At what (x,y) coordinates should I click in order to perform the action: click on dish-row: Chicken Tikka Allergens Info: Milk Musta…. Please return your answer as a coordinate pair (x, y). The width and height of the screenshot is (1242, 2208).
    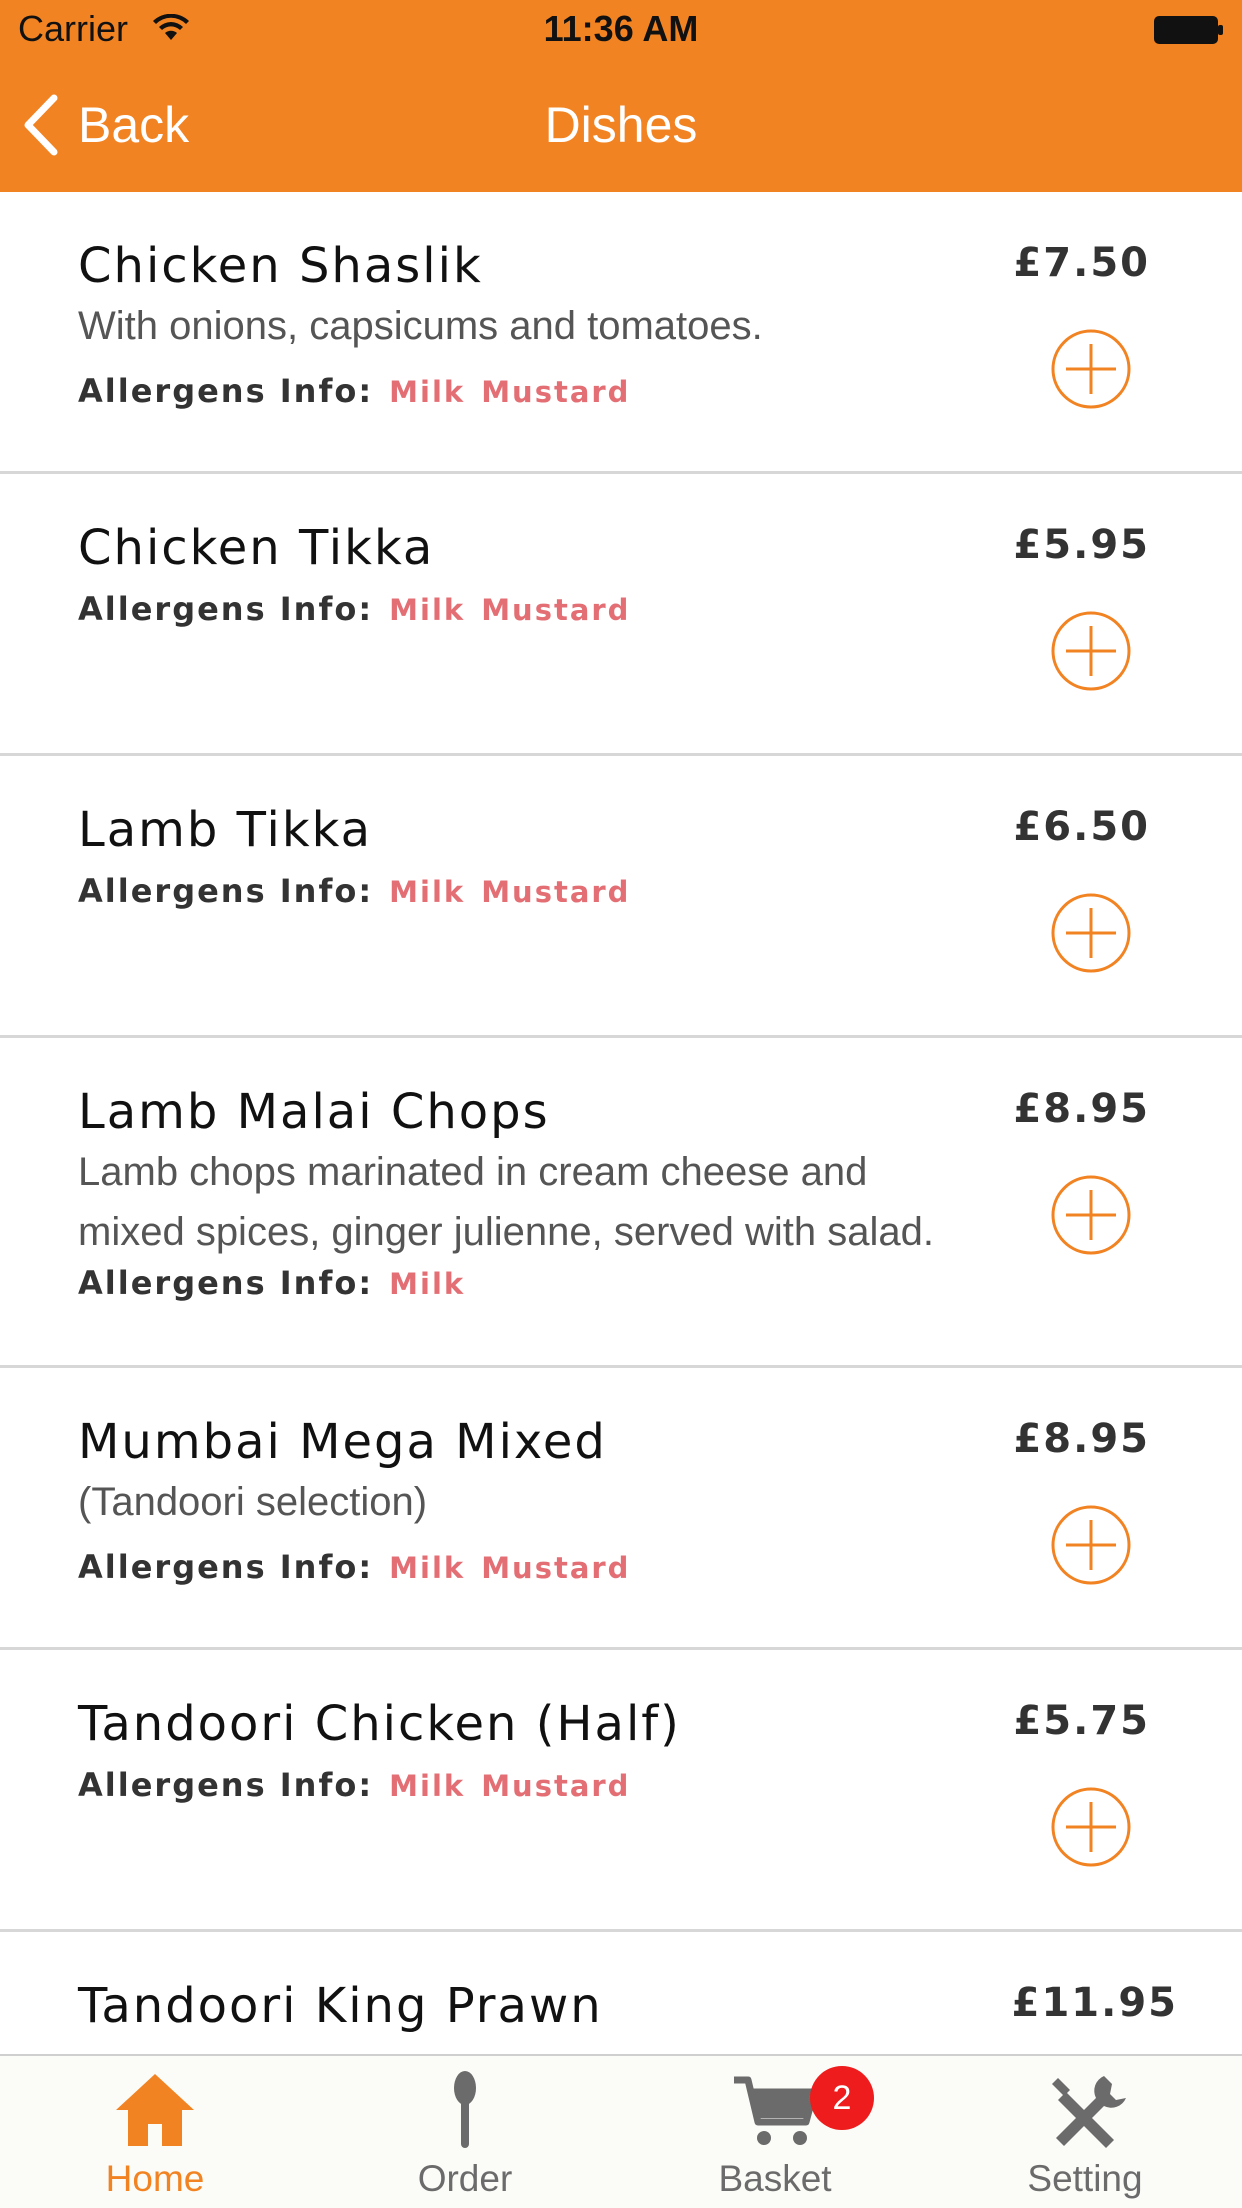
    Looking at the image, I should click on (621, 615).